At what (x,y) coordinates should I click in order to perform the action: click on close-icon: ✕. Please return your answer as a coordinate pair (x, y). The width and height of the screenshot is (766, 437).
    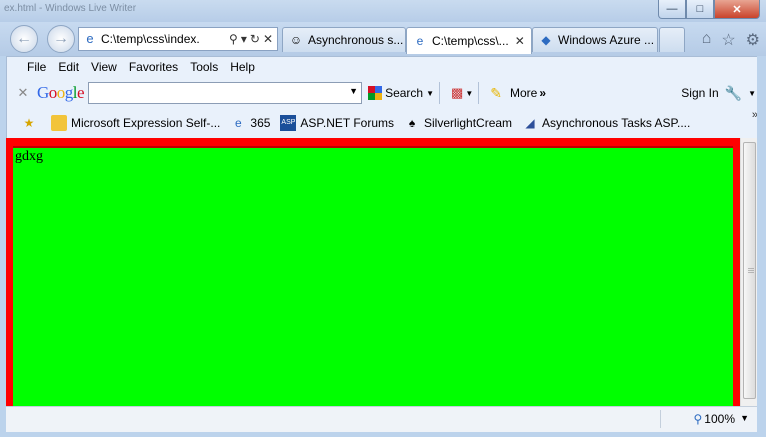
    Looking at the image, I should click on (268, 39).